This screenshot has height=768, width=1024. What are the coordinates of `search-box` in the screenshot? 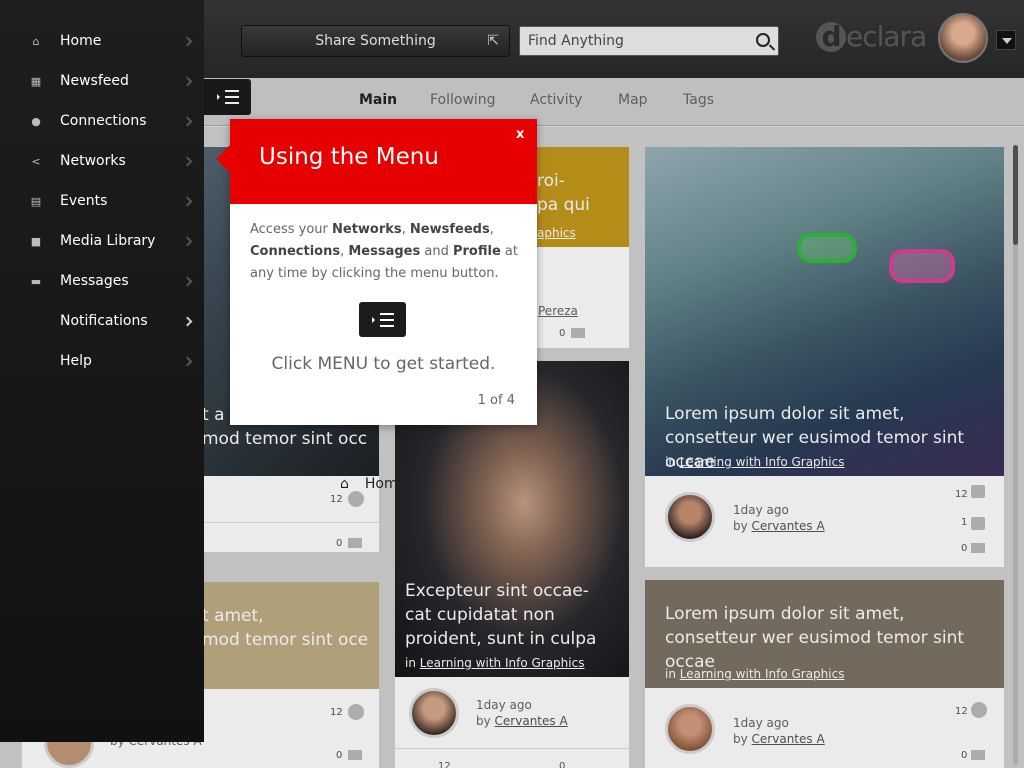 It's located at (649, 41).